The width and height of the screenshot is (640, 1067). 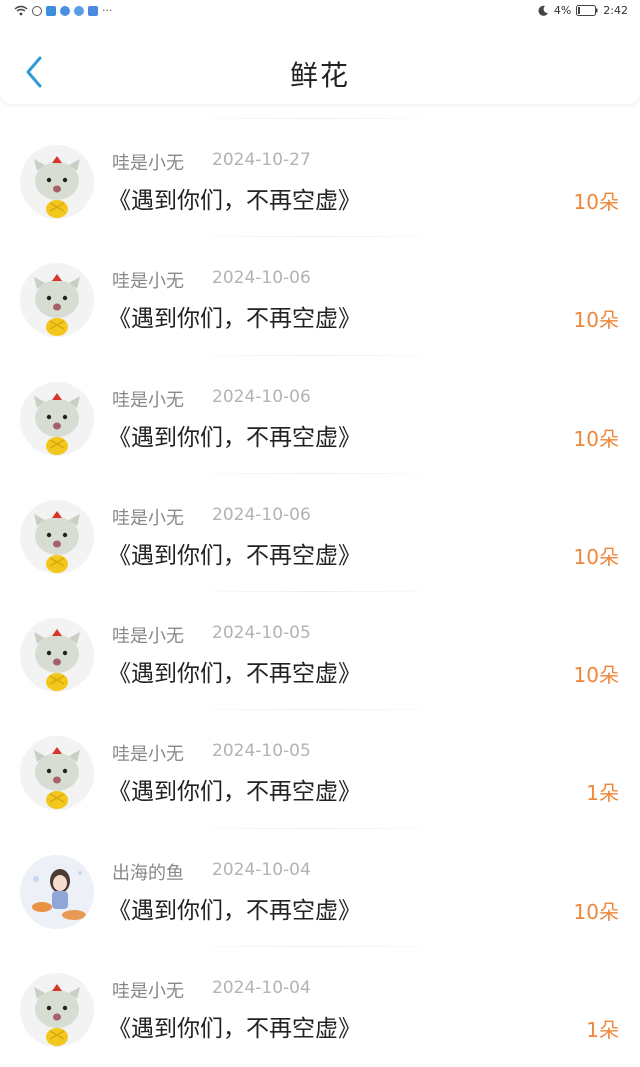 I want to click on battery-percent: 4%, so click(x=562, y=10).